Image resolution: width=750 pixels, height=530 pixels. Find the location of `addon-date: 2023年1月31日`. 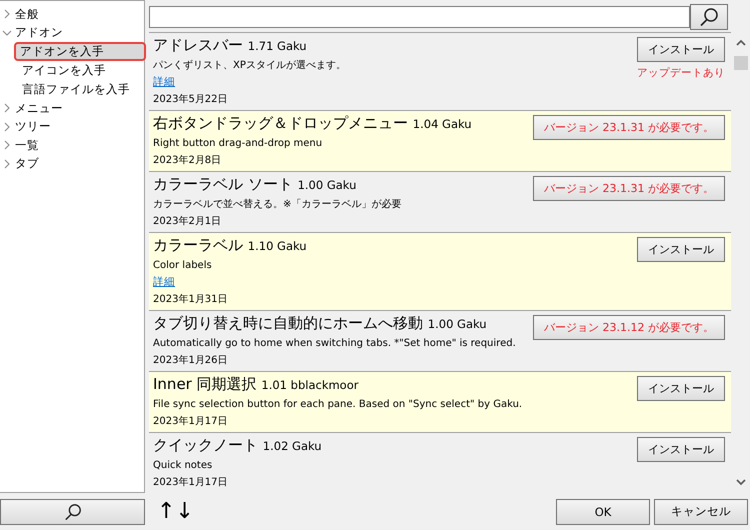

addon-date: 2023年1月31日 is located at coordinates (191, 300).